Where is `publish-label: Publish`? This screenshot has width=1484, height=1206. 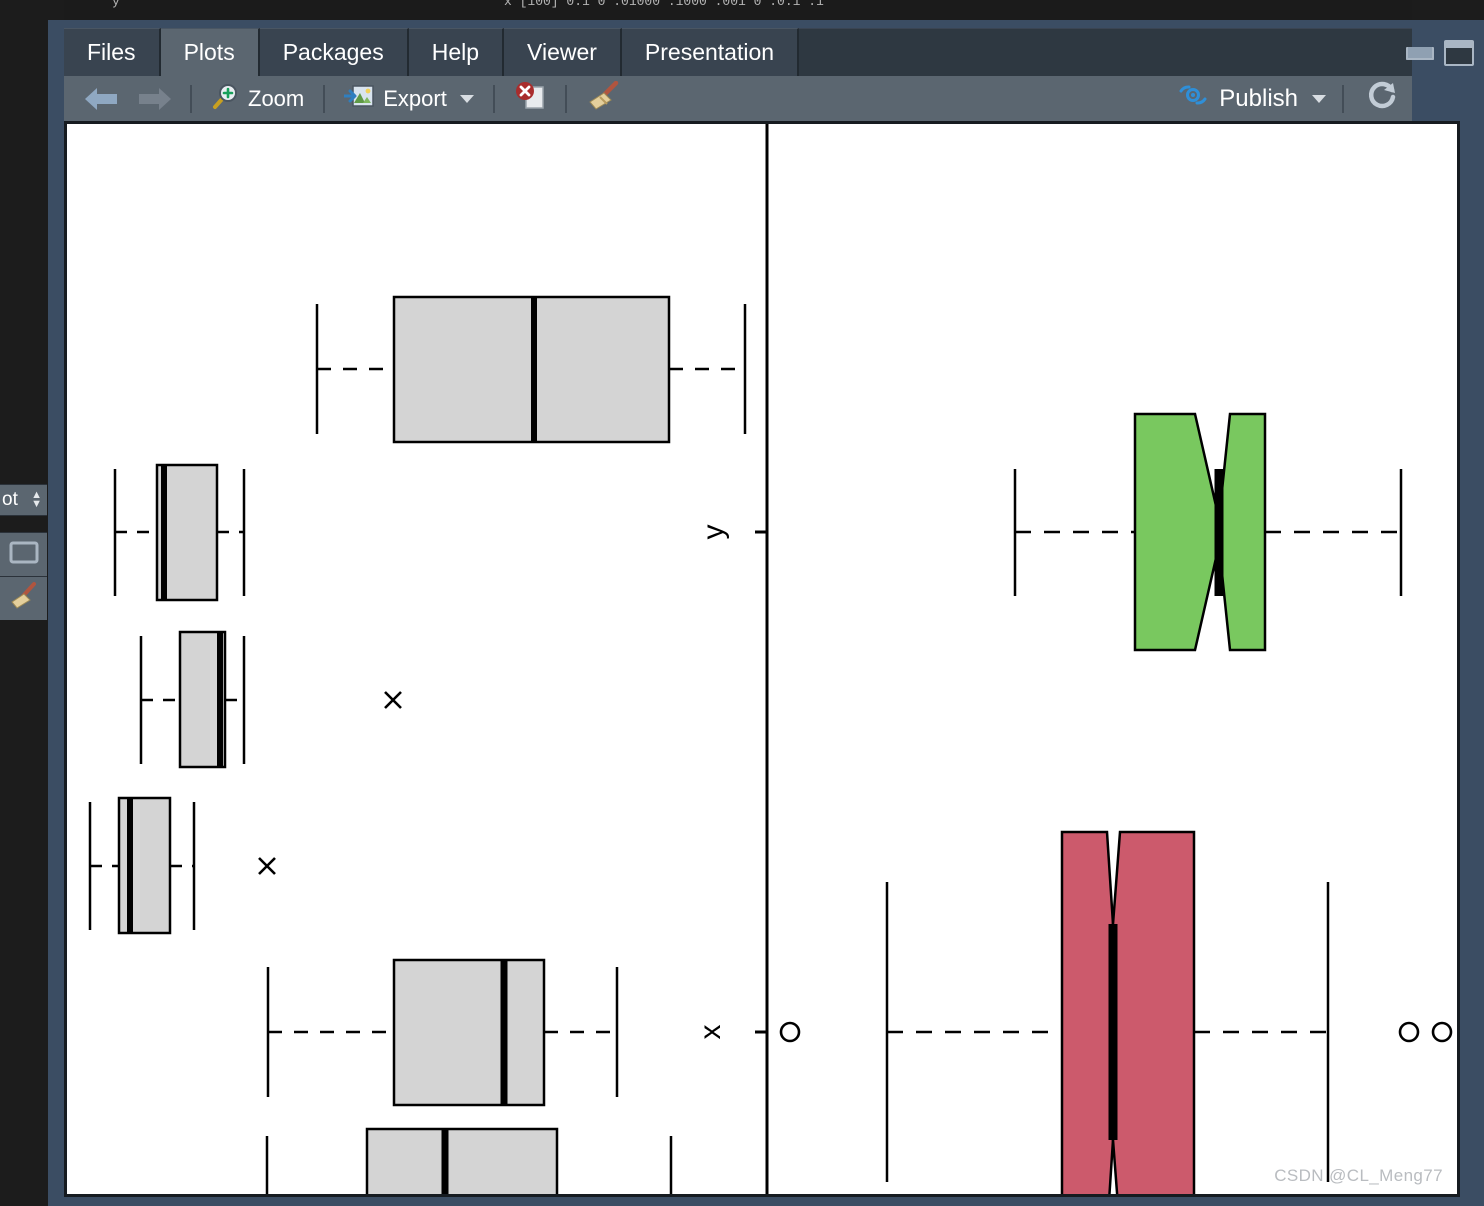 publish-label: Publish is located at coordinates (1258, 98).